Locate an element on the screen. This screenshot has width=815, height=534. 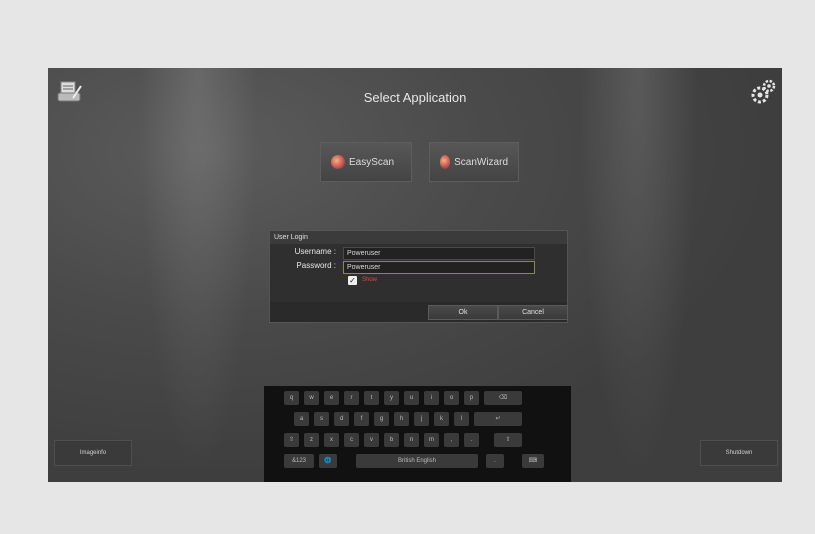
key: b is located at coordinates (391, 440).